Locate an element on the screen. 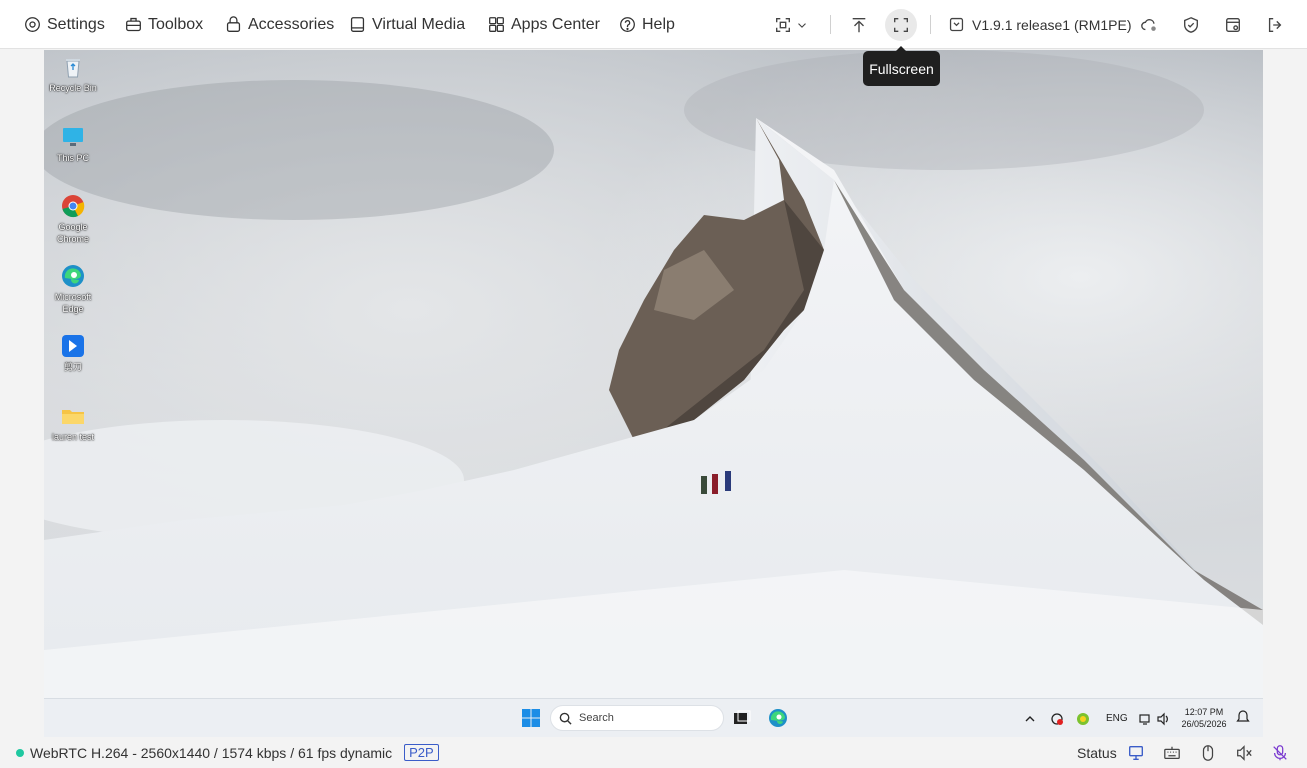 This screenshot has height=768, width=1307. cloud-button is located at coordinates (1149, 25).